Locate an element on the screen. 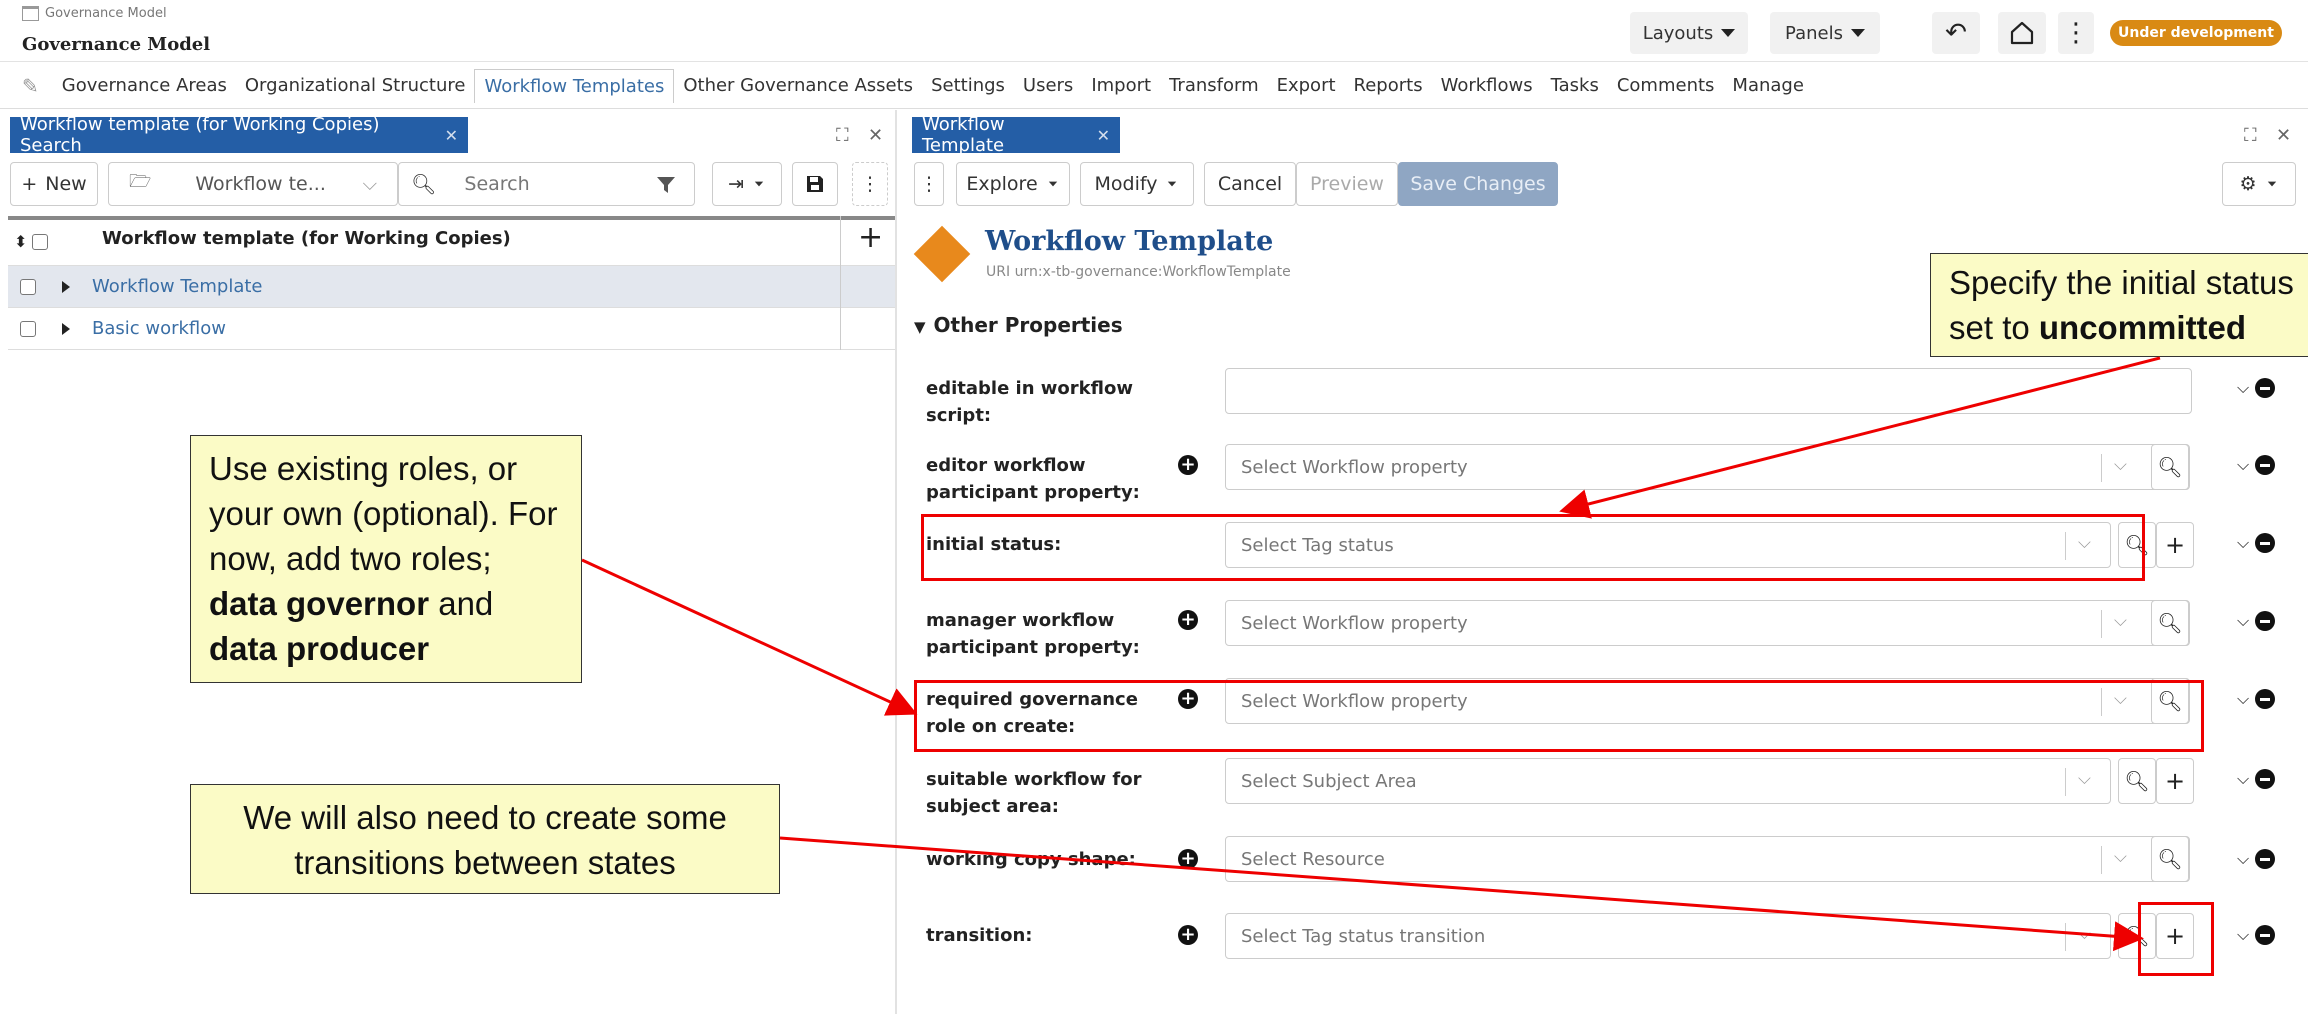 Image resolution: width=2308 pixels, height=1014 pixels. arrow-to-initial-status is located at coordinates (1860, 437).